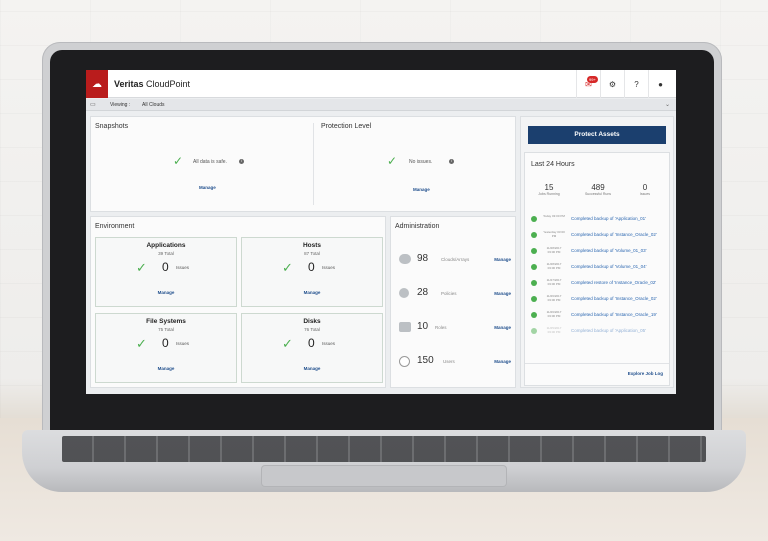 The image size is (768, 541). What do you see at coordinates (609, 266) in the screenshot?
I see `job-text: Completed backup of 'Volume_01_04'` at bounding box center [609, 266].